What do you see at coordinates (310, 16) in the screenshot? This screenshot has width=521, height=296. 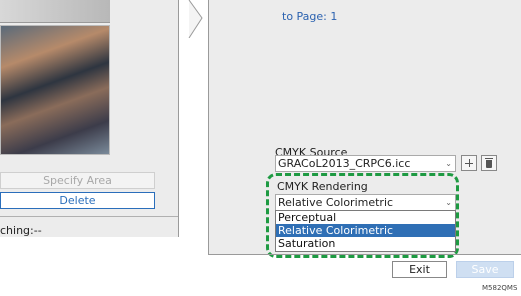 I see `to-page-label: to Page: 1` at bounding box center [310, 16].